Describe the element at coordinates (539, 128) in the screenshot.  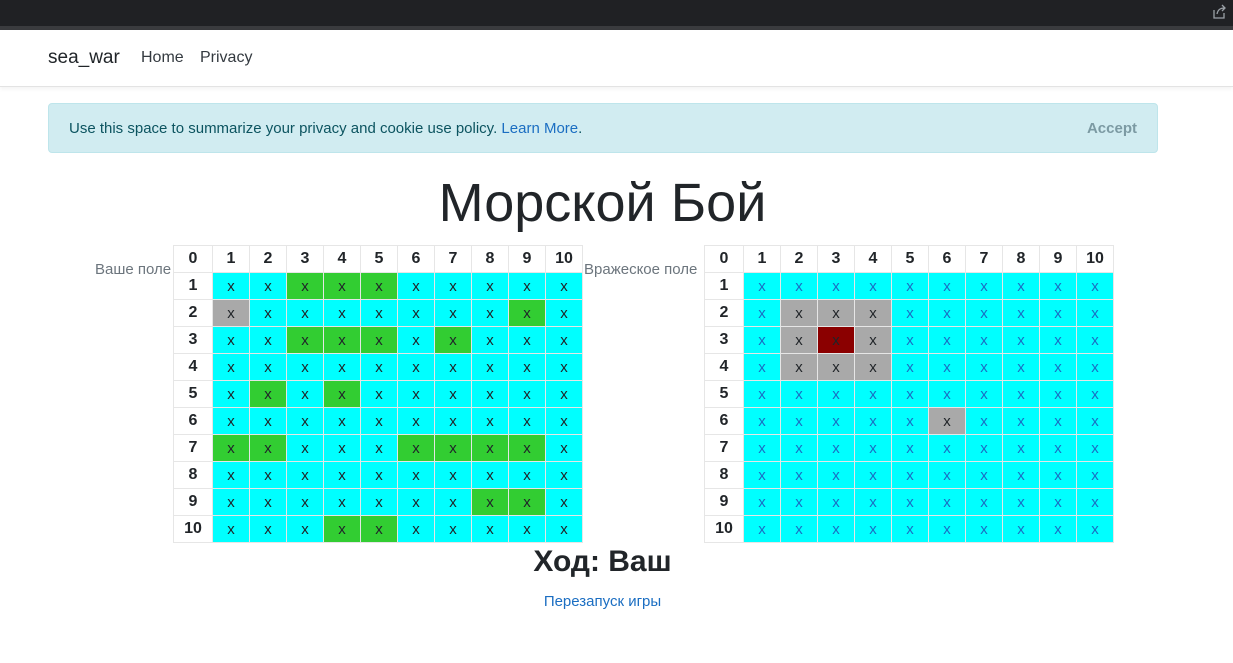
I see `learn-more-link: Learn More` at that location.